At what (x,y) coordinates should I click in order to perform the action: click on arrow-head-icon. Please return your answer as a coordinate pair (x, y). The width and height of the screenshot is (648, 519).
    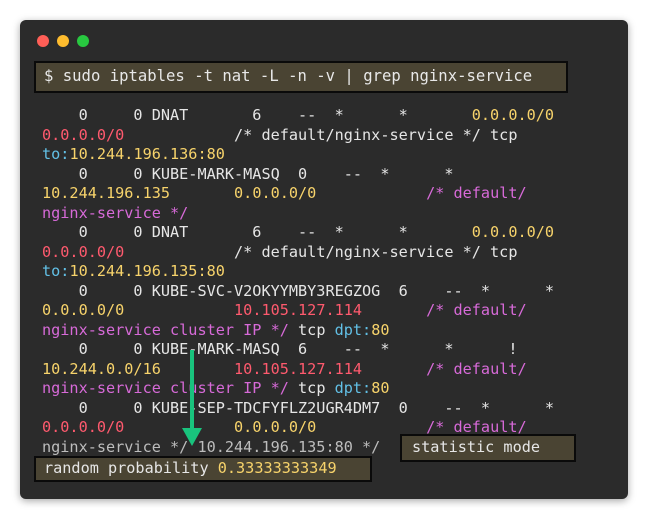
    Looking at the image, I should click on (192, 437).